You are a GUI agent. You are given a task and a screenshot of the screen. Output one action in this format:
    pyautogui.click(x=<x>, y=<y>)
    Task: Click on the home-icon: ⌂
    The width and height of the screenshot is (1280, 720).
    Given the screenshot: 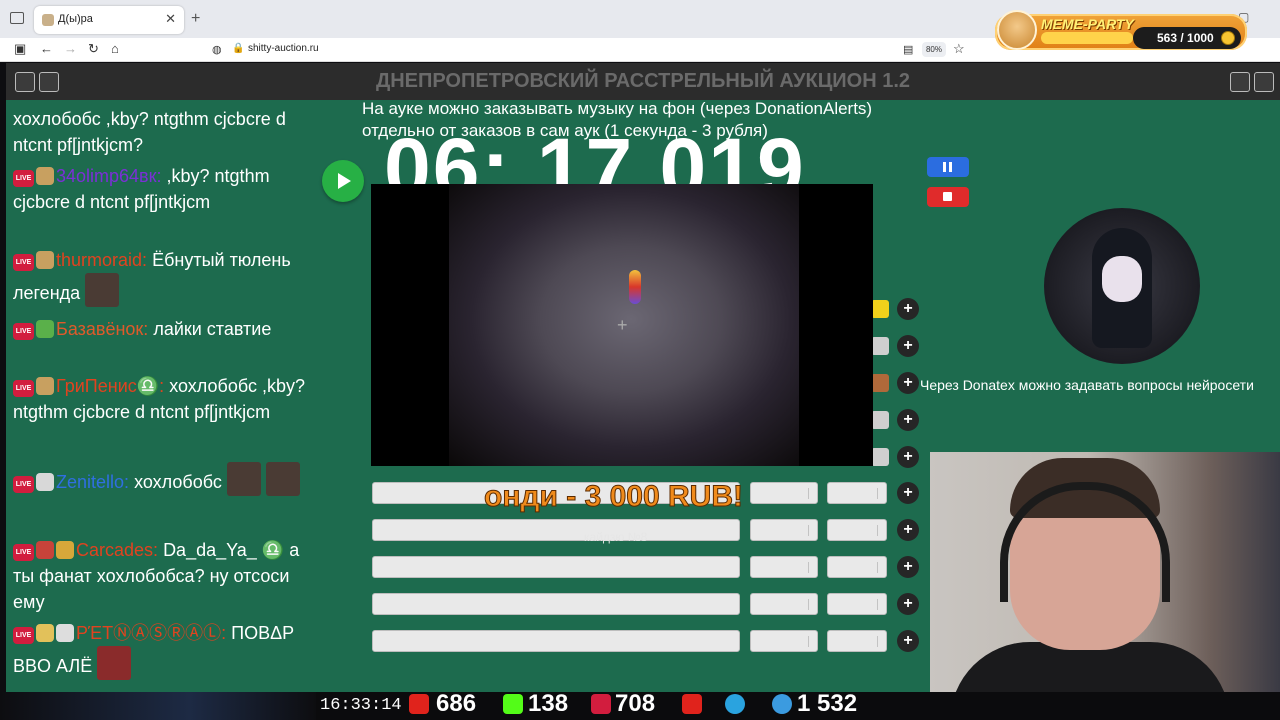 What is the action you would take?
    pyautogui.click(x=115, y=48)
    